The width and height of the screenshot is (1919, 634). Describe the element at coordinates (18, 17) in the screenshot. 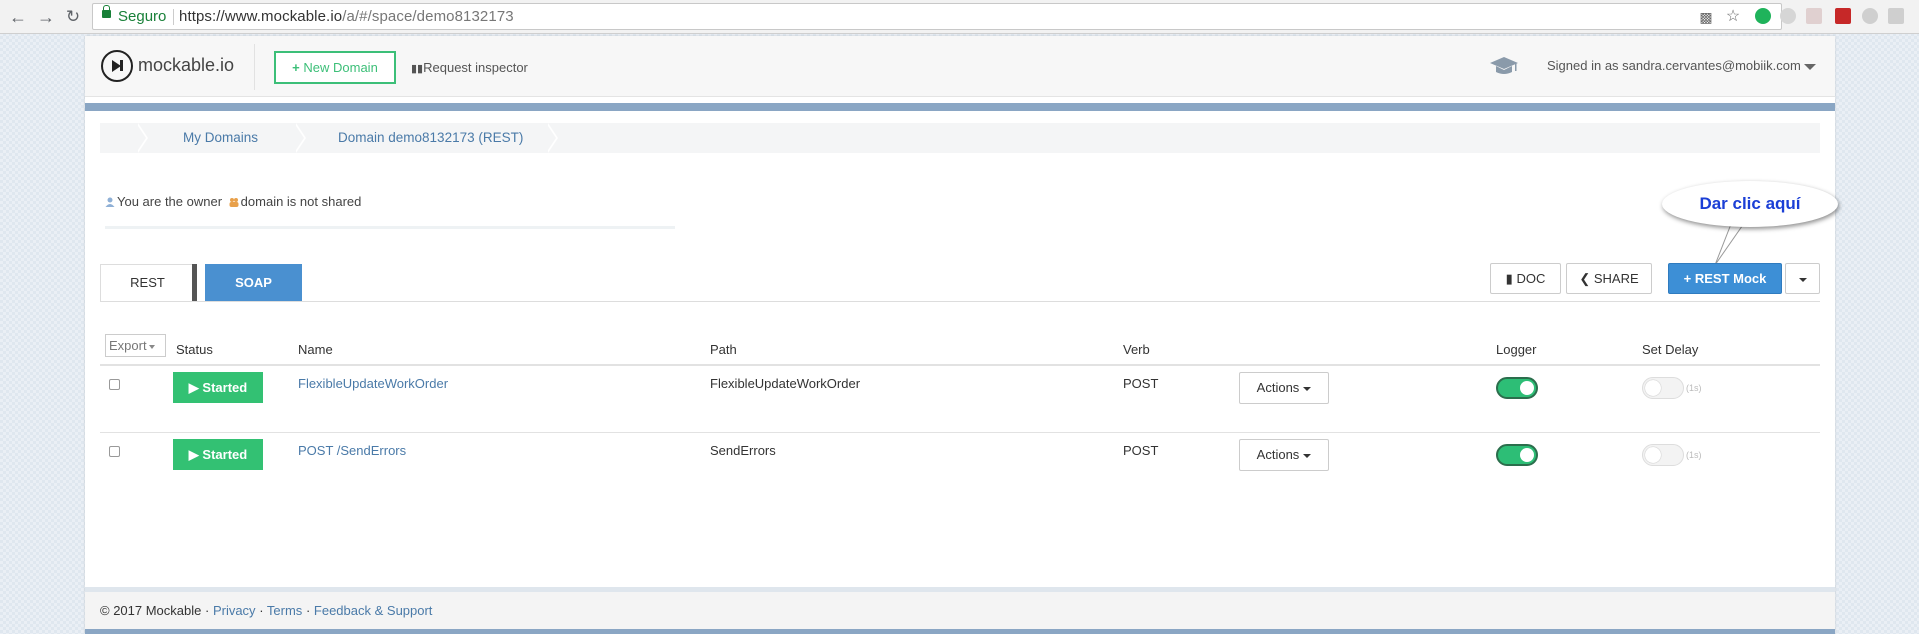

I see `back-arrow-icon: ←` at that location.